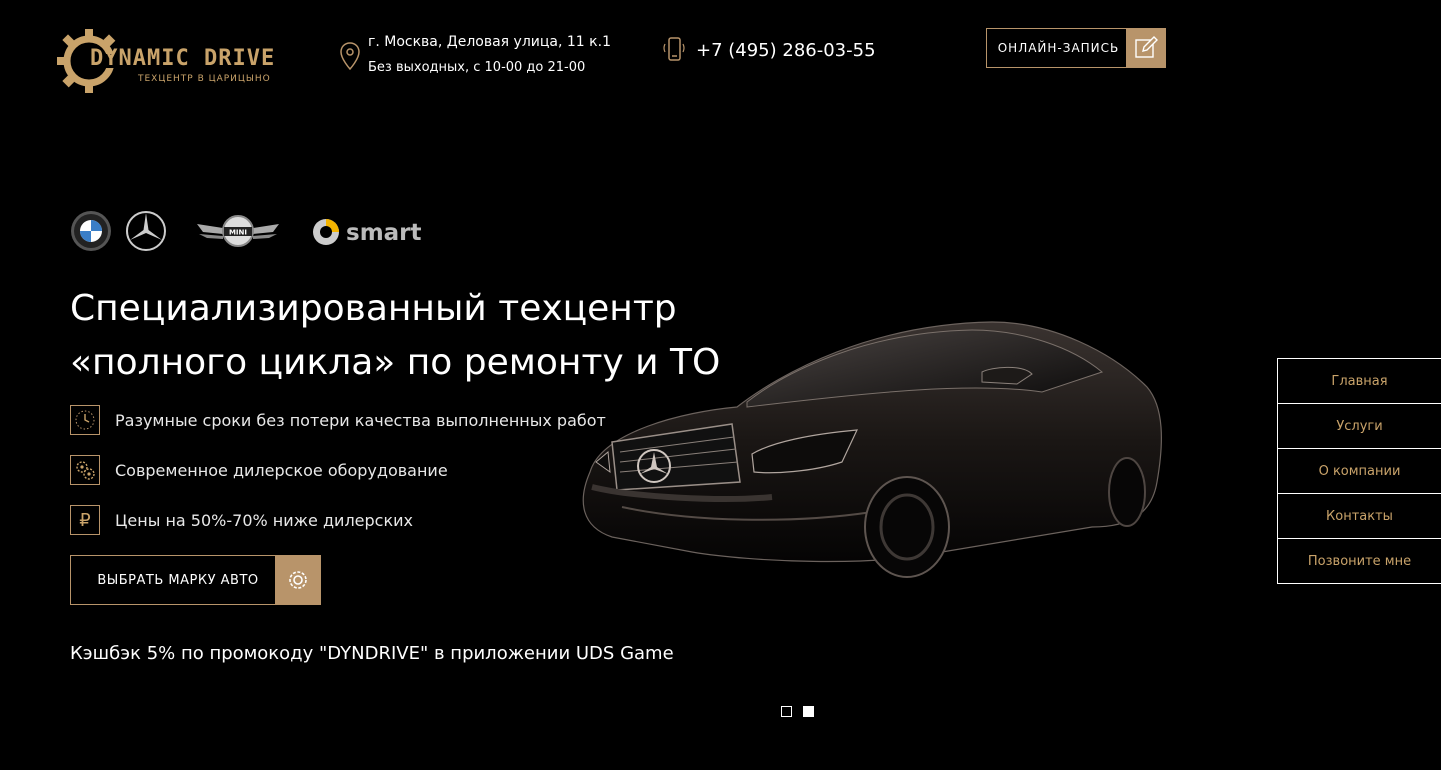 The image size is (1441, 770). Describe the element at coordinates (872, 449) in the screenshot. I see `car-image` at that location.